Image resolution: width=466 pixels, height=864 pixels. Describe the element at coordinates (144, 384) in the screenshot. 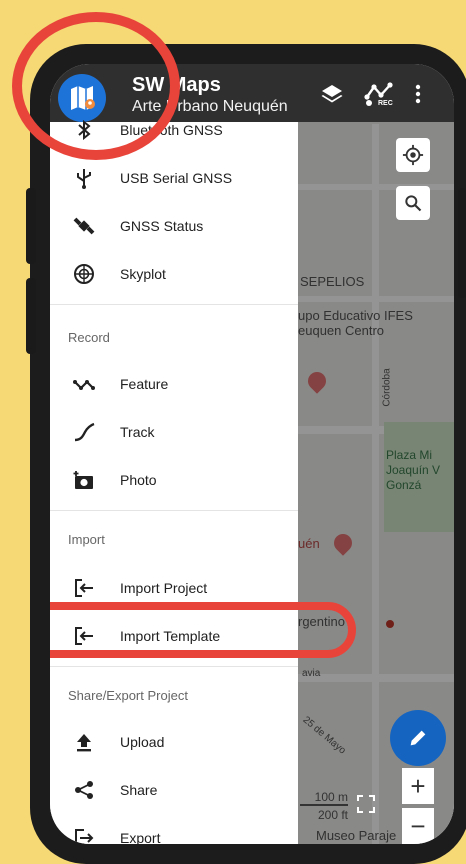

I see `drawer-item-label: Feature` at that location.